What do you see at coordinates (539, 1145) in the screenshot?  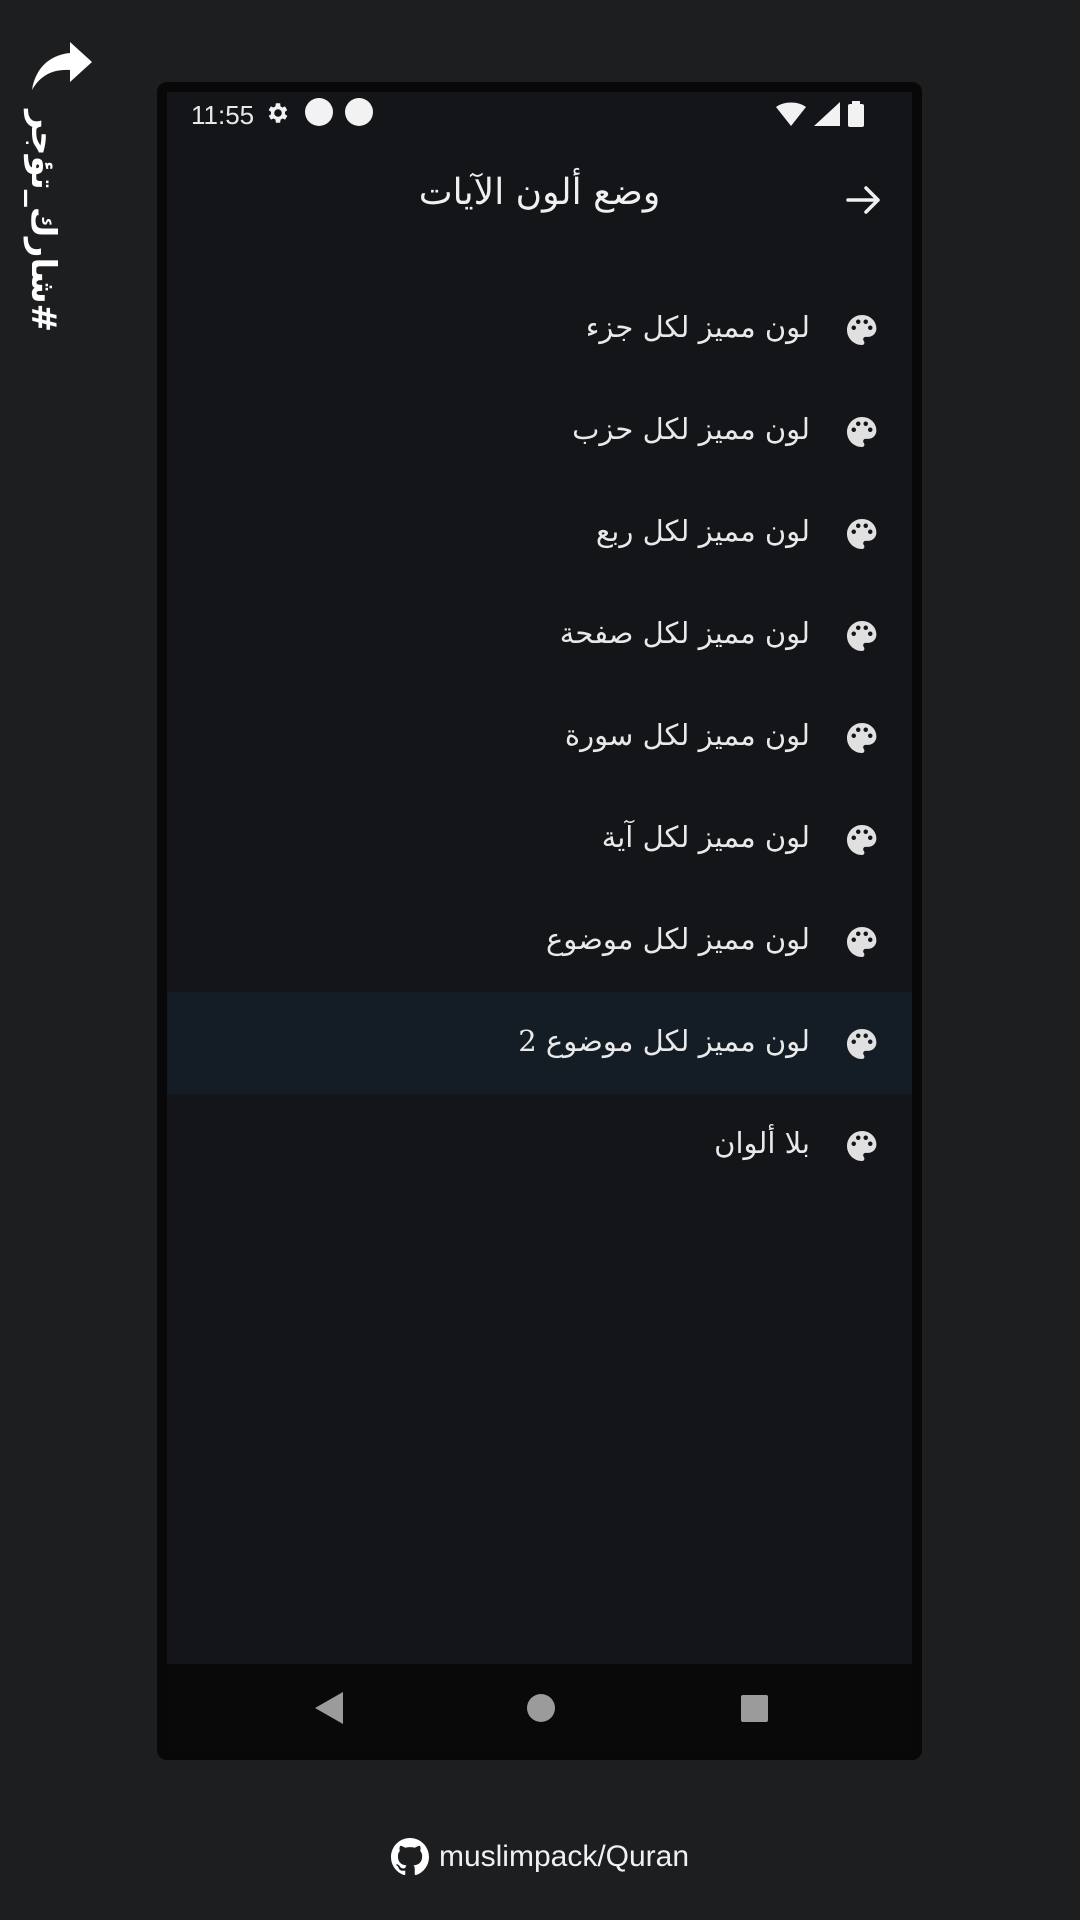 I see `list-item: بلا ألوان` at bounding box center [539, 1145].